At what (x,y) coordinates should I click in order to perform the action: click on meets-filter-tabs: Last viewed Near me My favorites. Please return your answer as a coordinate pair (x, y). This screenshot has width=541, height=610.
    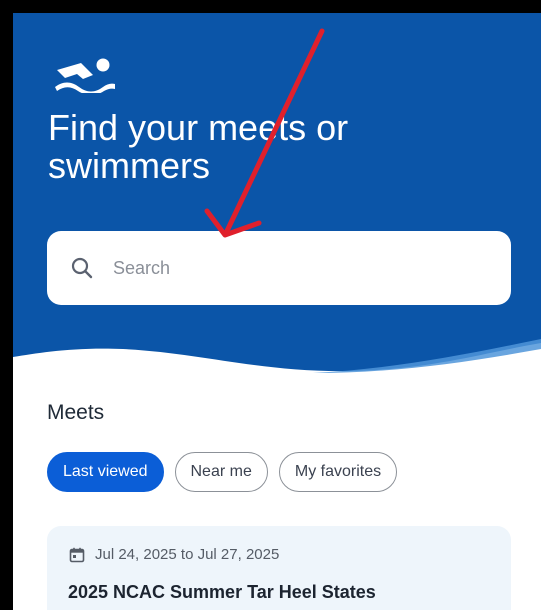
    Looking at the image, I should click on (222, 472).